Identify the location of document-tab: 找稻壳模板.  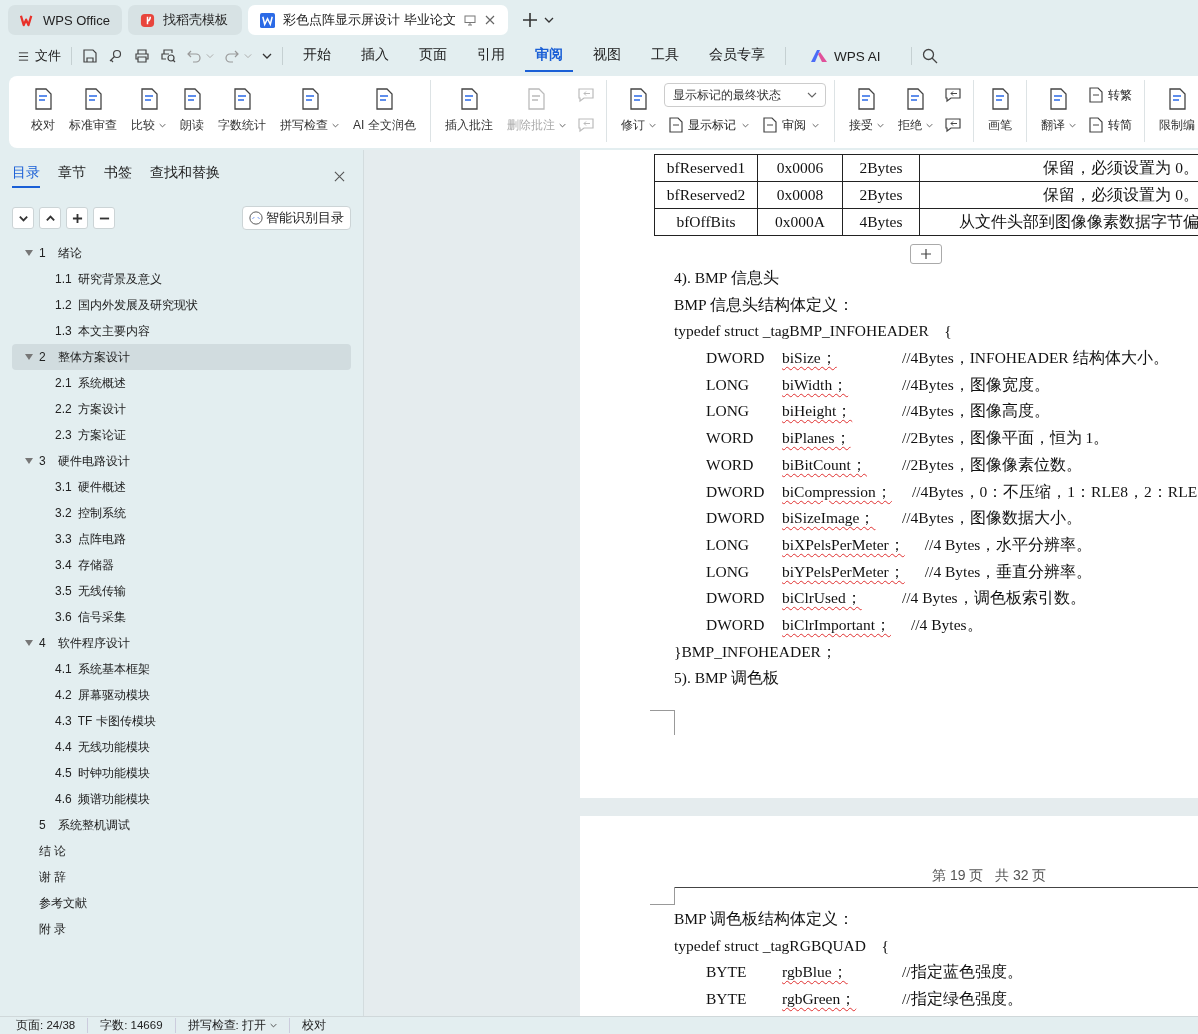
(185, 20).